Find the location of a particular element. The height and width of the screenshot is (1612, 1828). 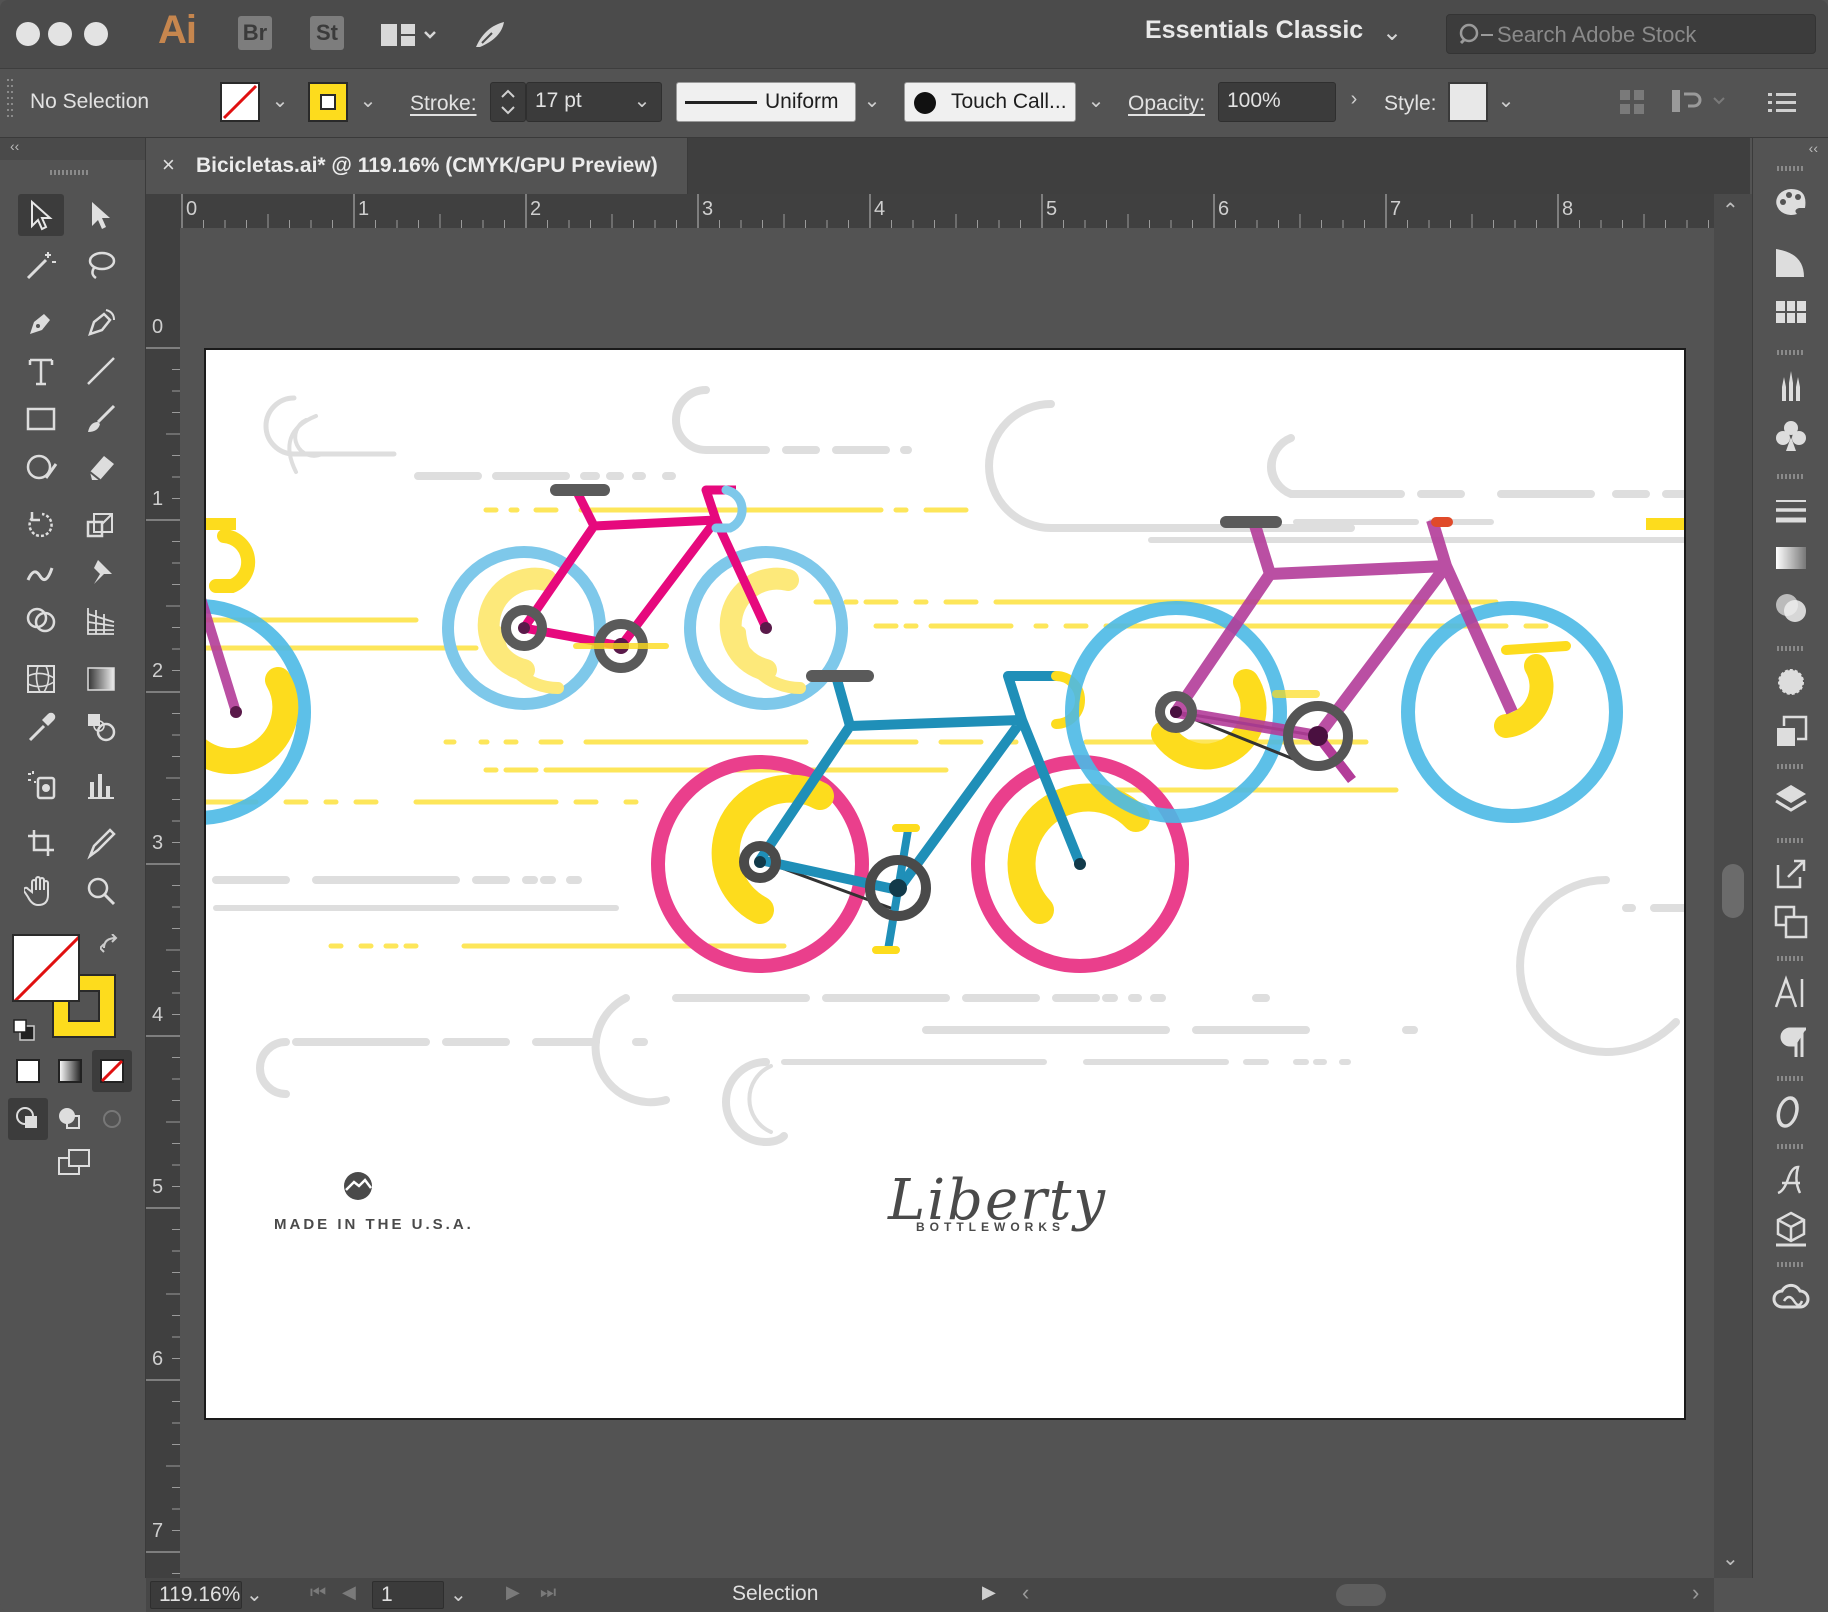

libraries-panel-button is located at coordinates (1791, 1298).